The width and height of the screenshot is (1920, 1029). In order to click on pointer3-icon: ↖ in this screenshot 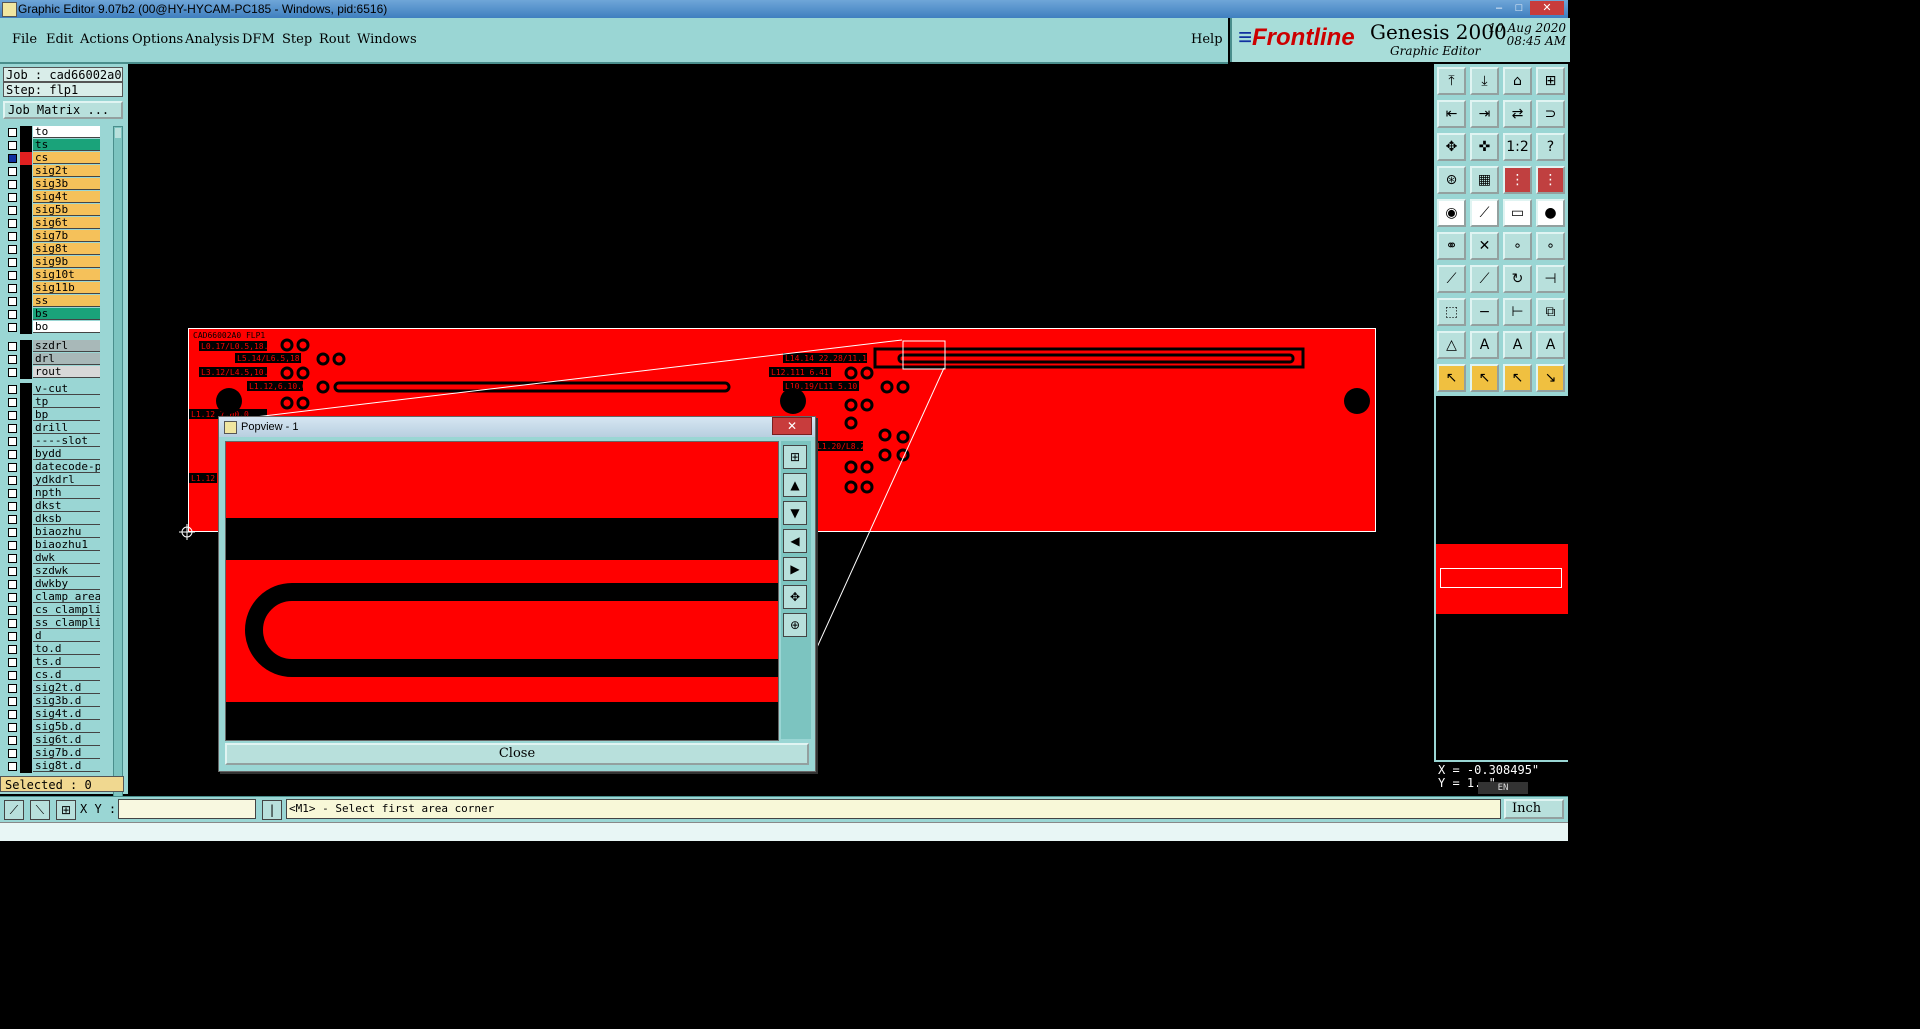, I will do `click(1517, 378)`.